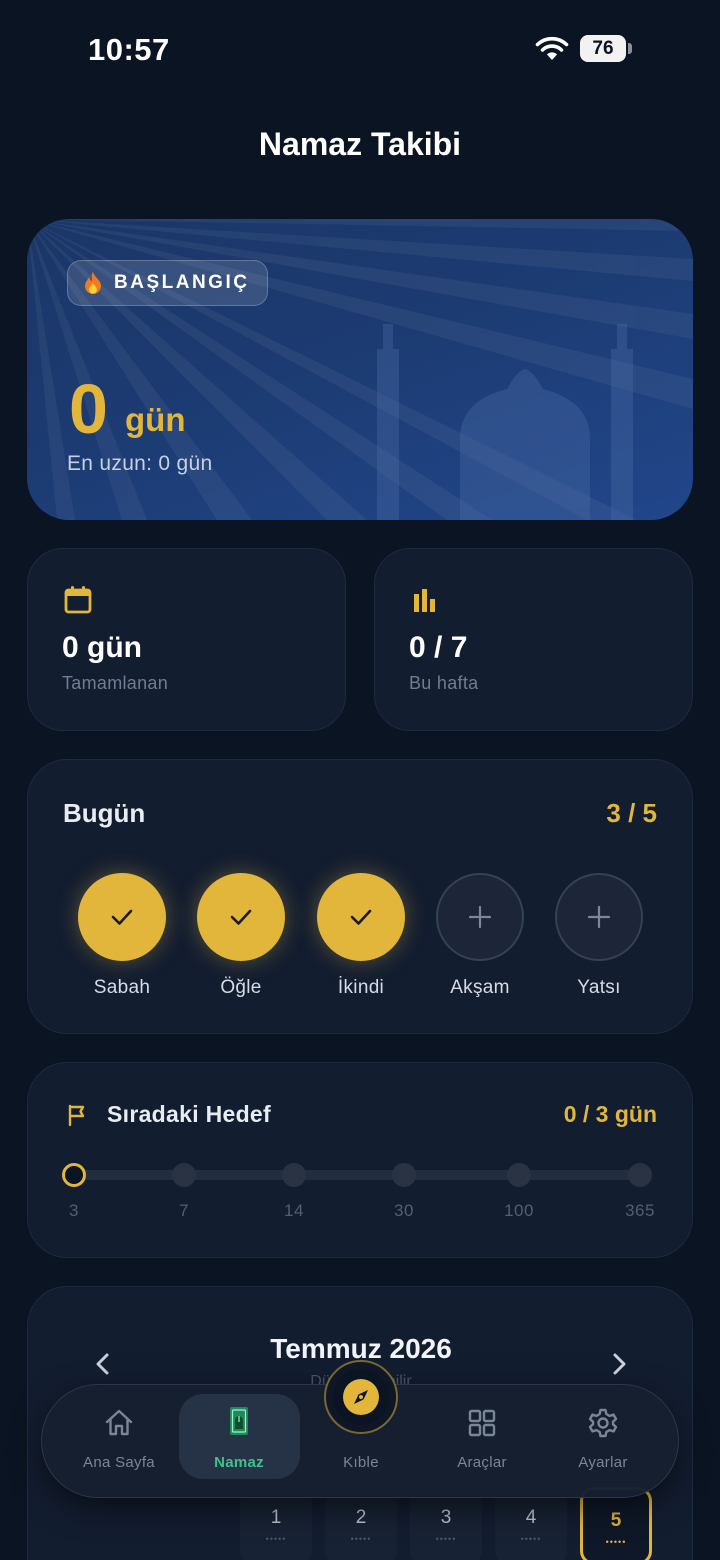  Describe the element at coordinates (424, 600) in the screenshot. I see `bar-chart-icon` at that location.